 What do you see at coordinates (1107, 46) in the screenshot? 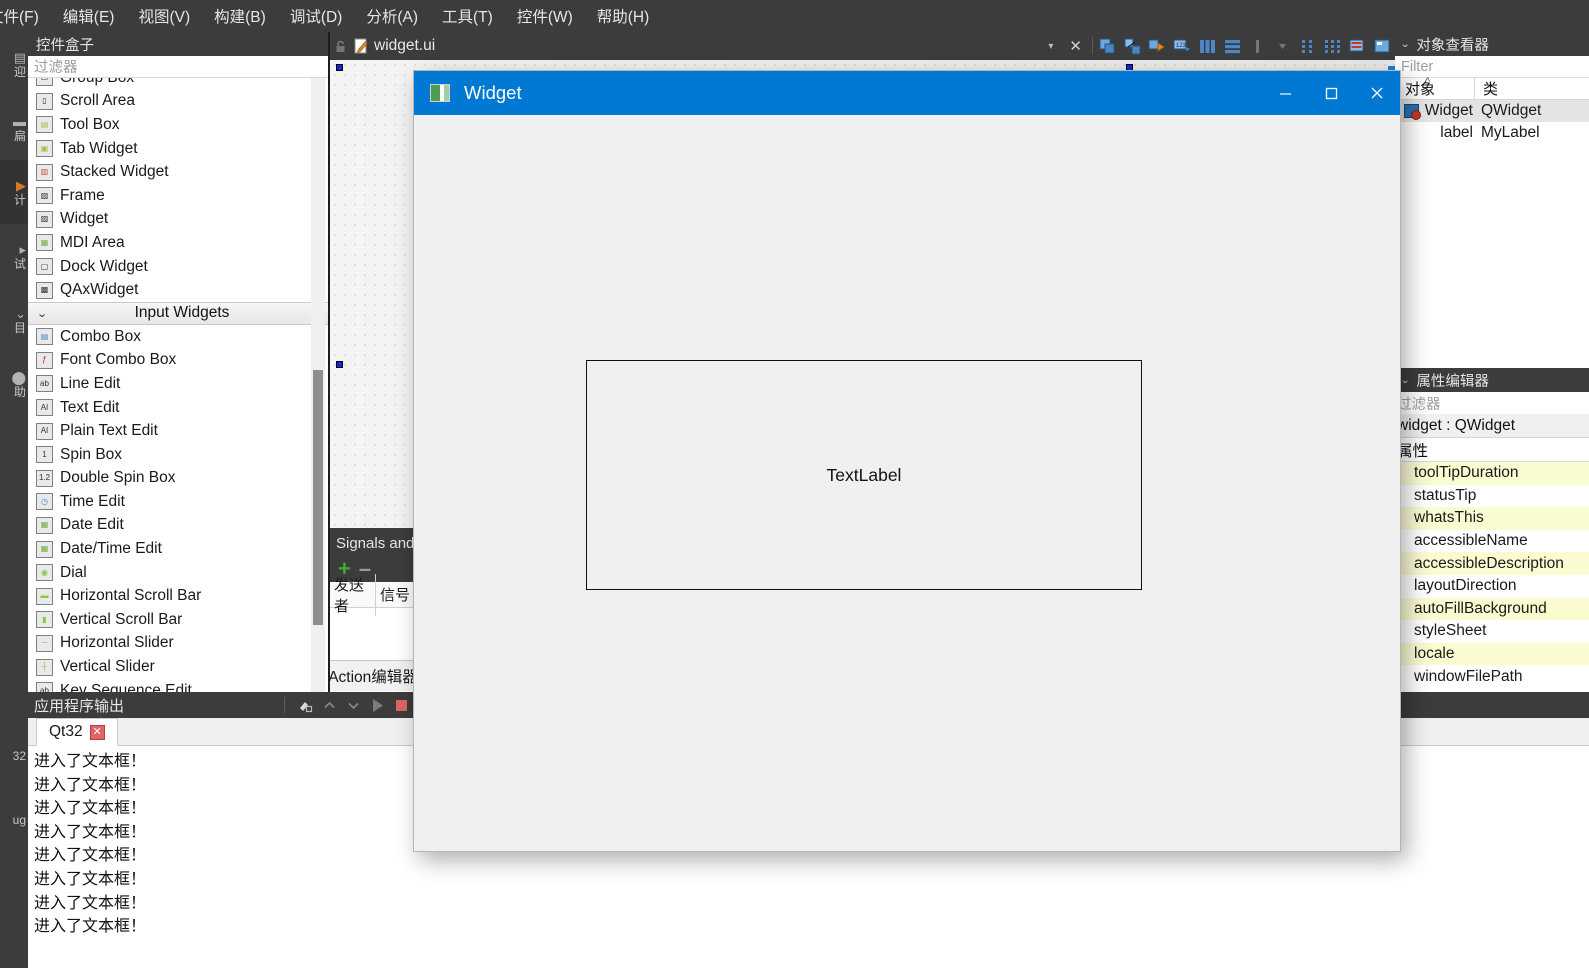
I see `edit-widgets-icon` at bounding box center [1107, 46].